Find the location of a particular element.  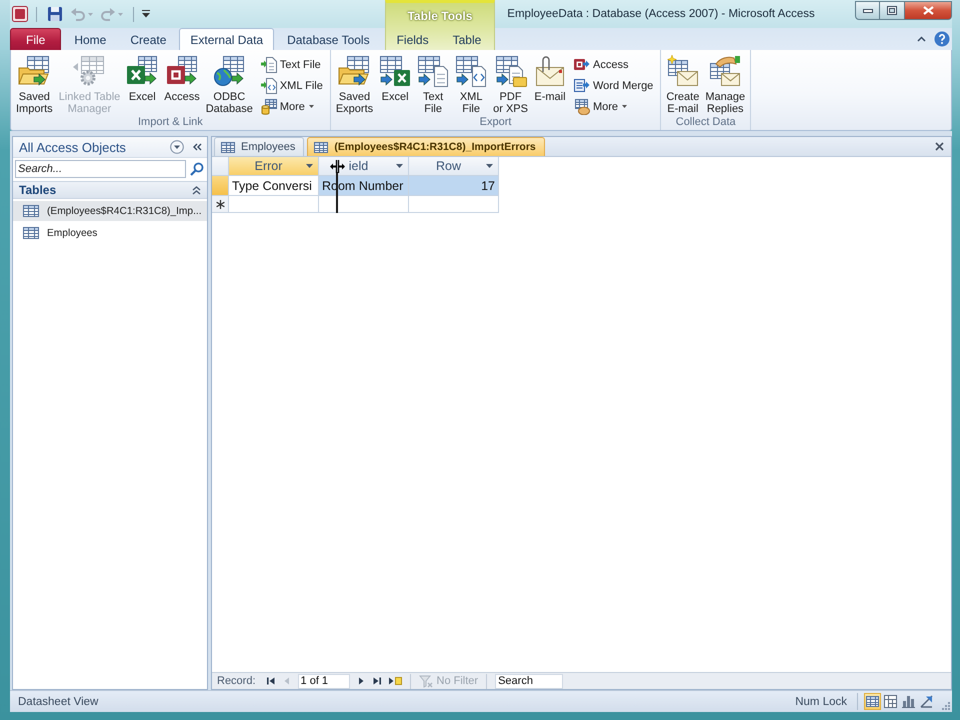

ribbon-button: Manage Replies is located at coordinates (725, 84).